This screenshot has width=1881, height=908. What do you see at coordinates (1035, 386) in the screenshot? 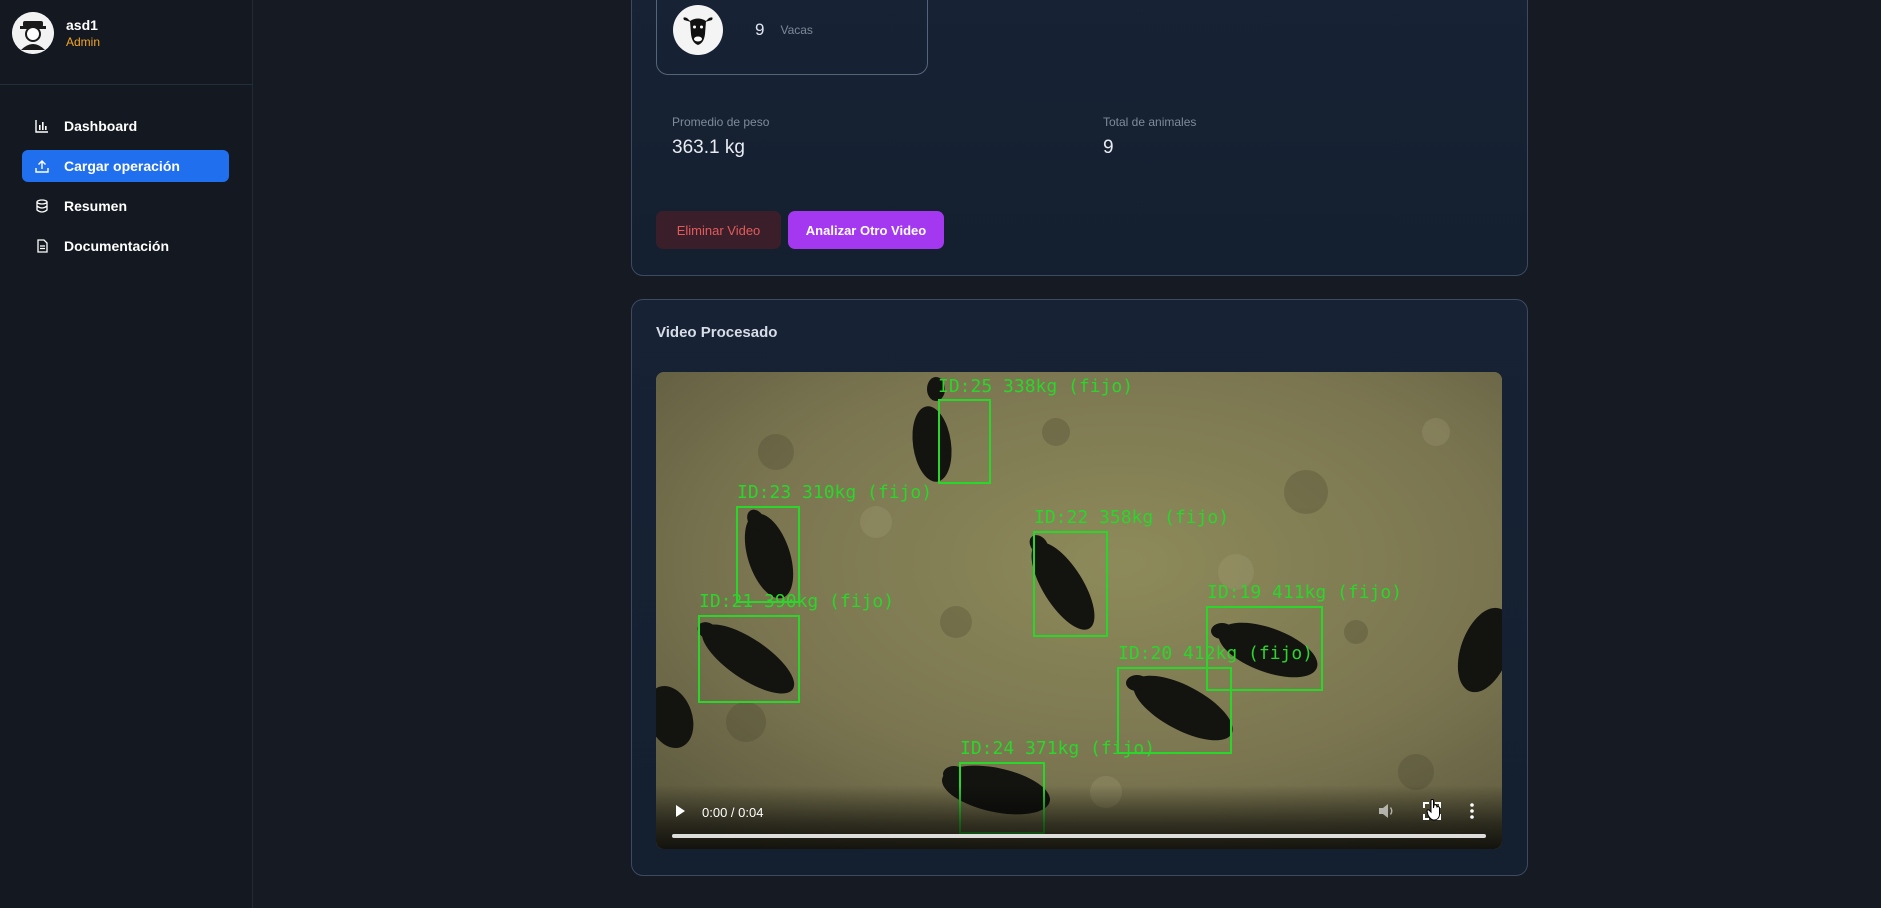
I see `detection-label: ID:25 338kg (fijo)` at bounding box center [1035, 386].